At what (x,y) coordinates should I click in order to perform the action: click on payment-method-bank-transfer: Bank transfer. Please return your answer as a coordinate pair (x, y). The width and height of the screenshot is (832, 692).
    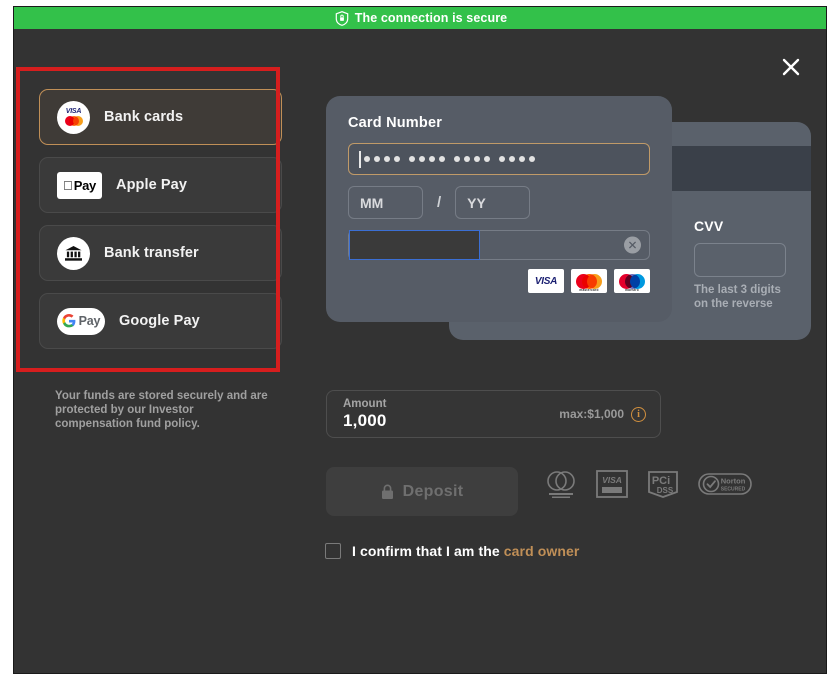
    Looking at the image, I should click on (160, 253).